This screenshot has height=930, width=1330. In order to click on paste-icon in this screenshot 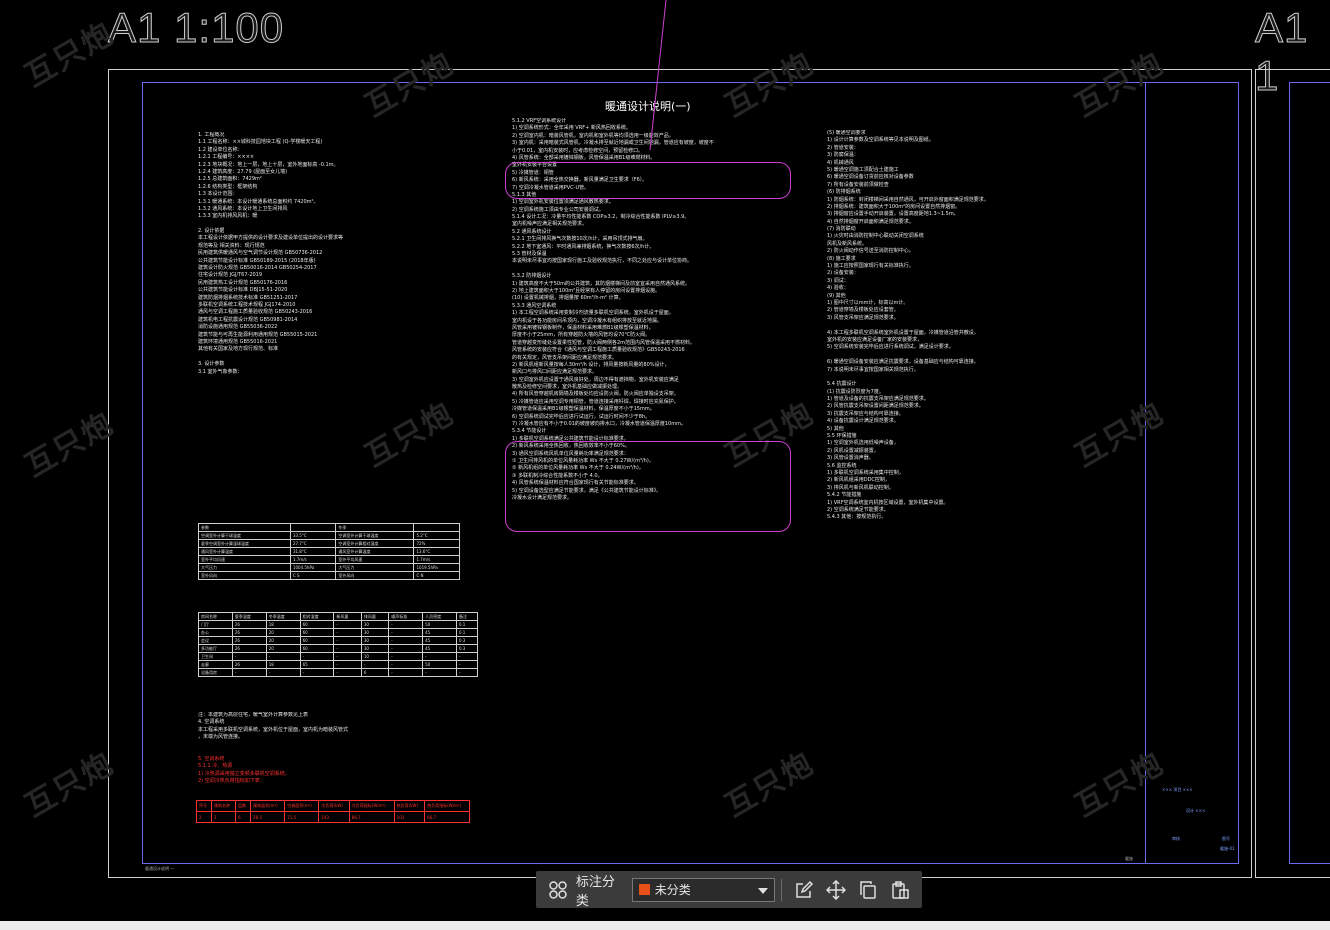, I will do `click(900, 890)`.